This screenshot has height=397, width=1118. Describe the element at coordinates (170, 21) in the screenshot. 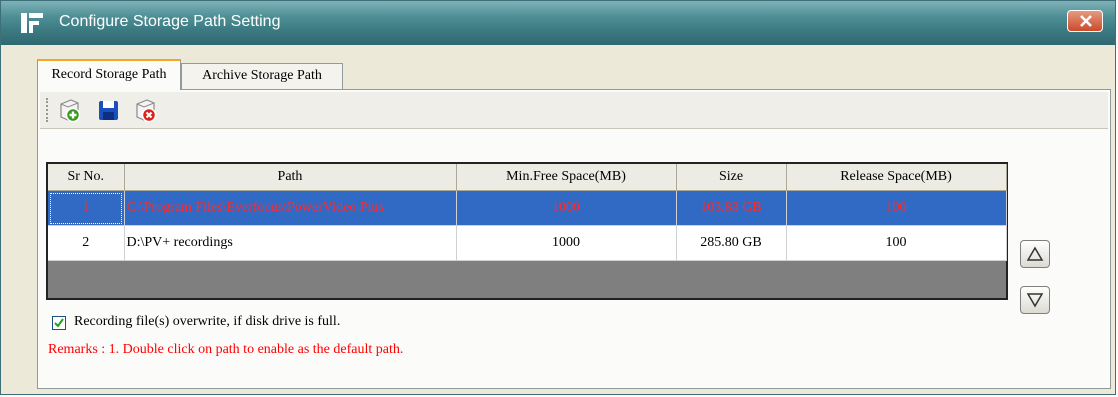

I see `window-title: Configure Storage Path Setting` at that location.